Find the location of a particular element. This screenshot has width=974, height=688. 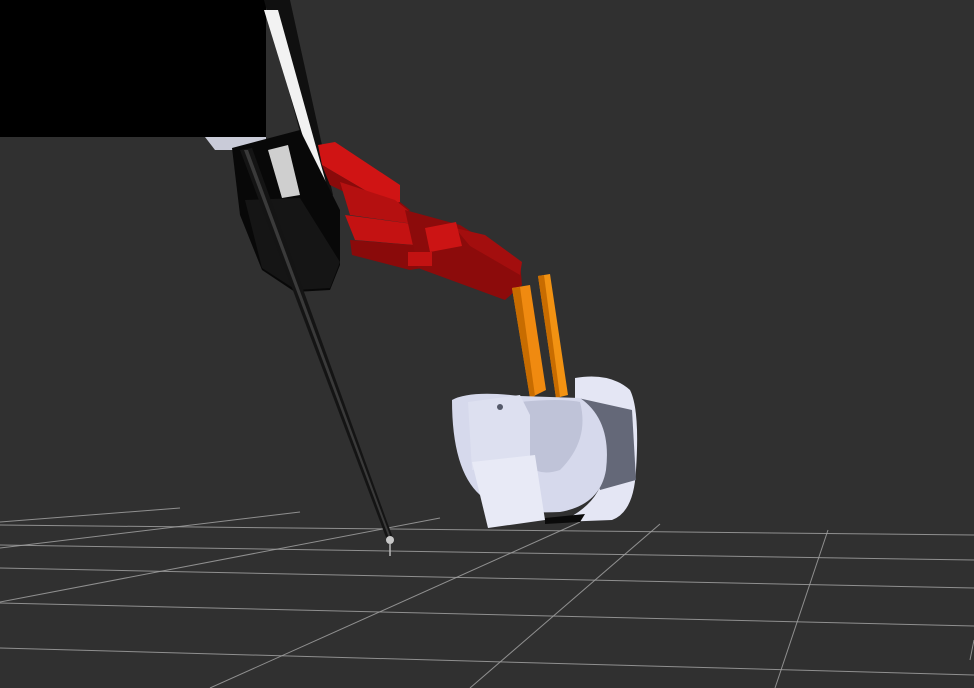

red-parallel-linkage-arm is located at coordinates (420, 221).